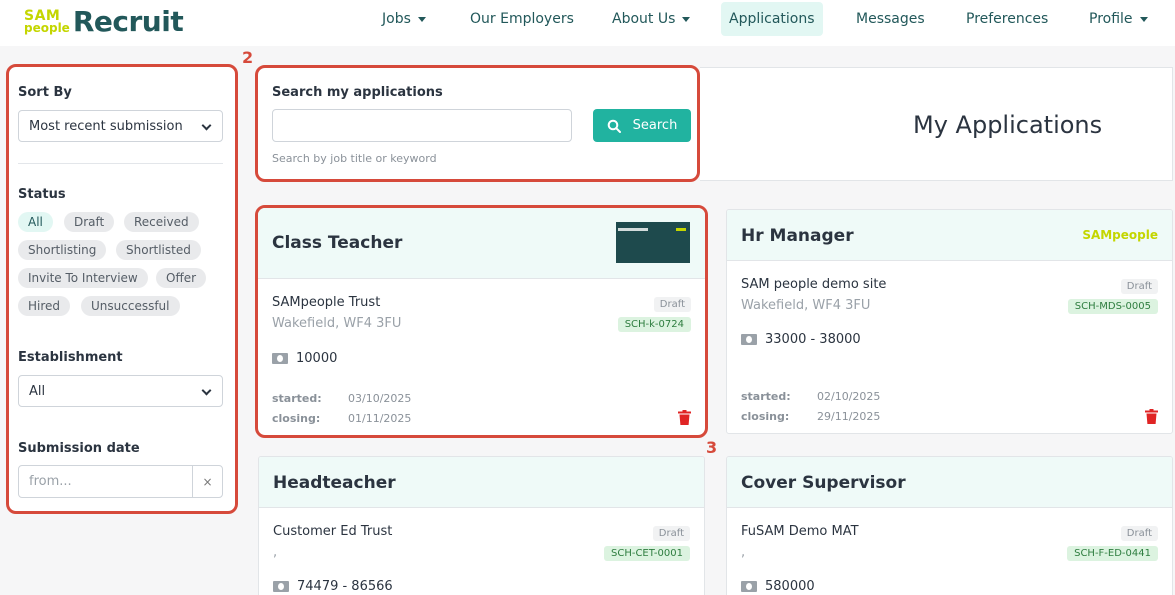  Describe the element at coordinates (248, 57) in the screenshot. I see `annotation-2: 2` at that location.